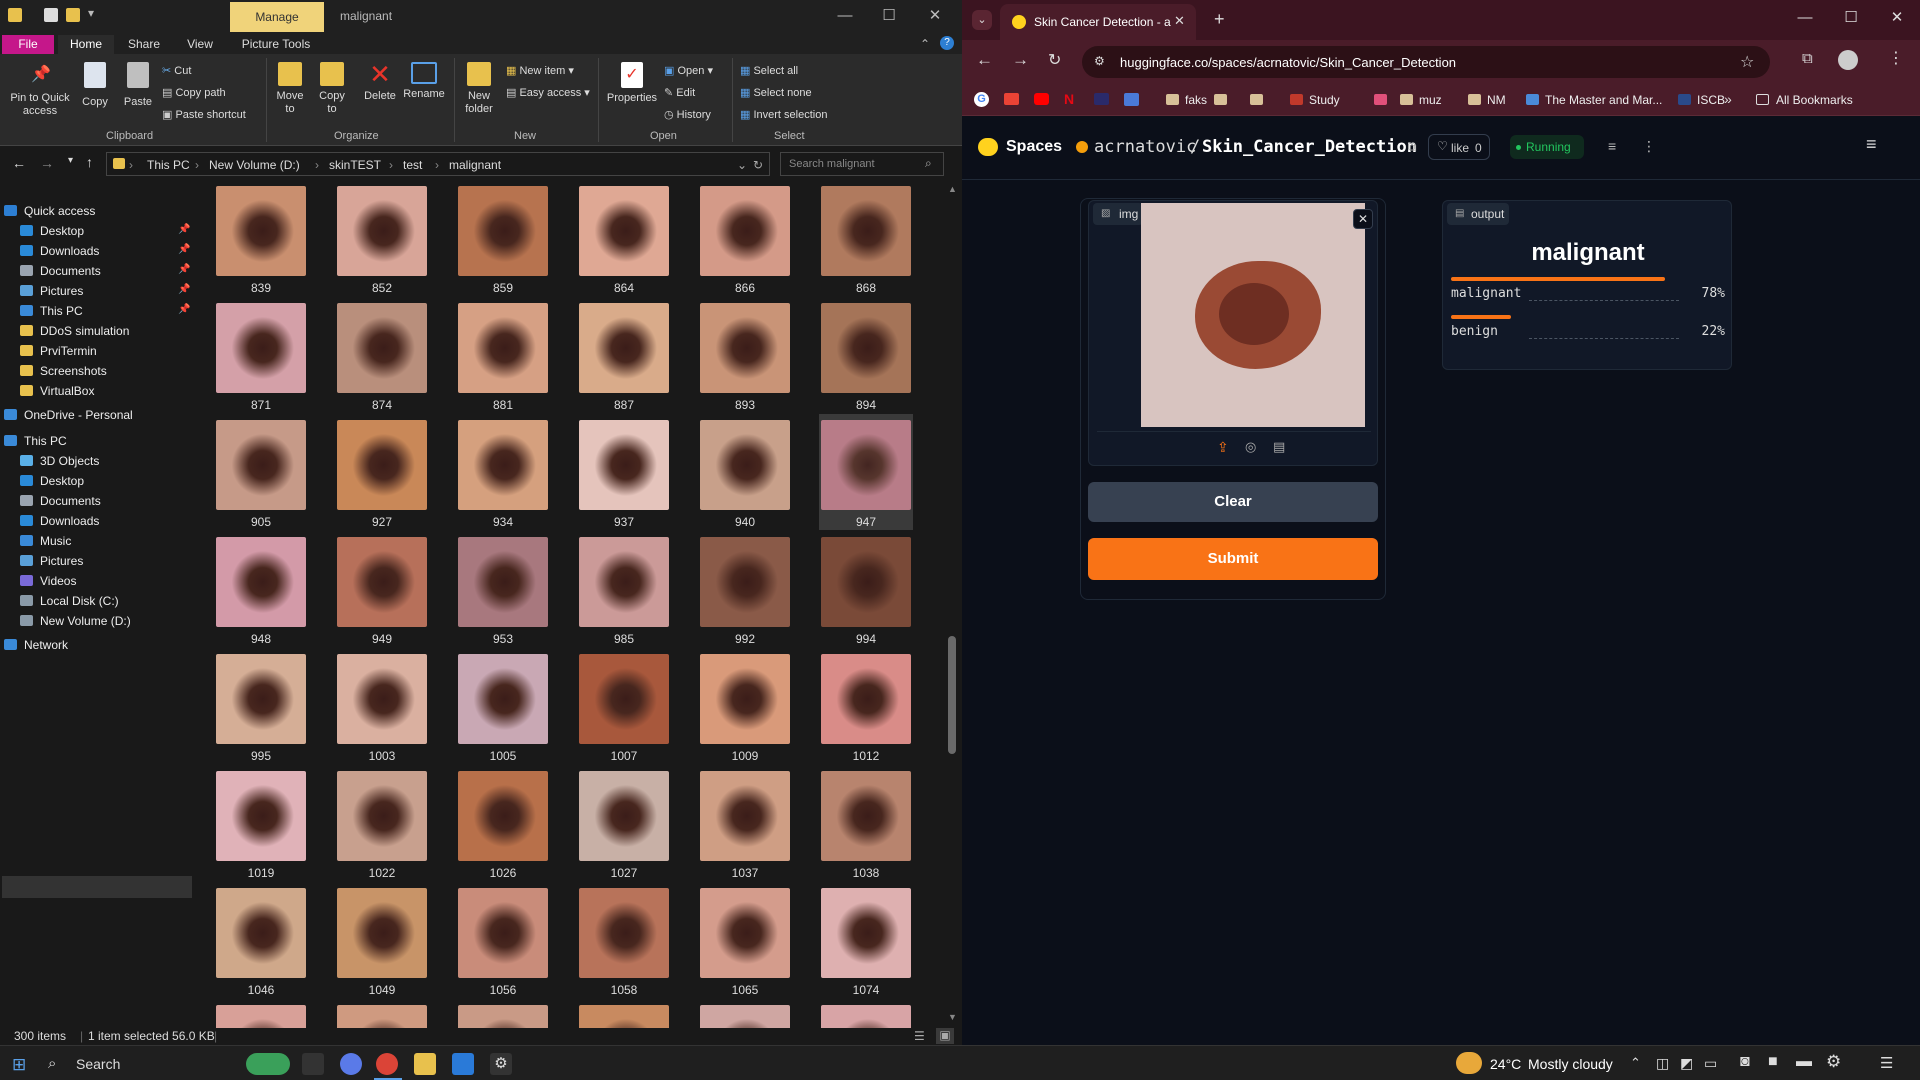 The height and width of the screenshot is (1080, 1920). What do you see at coordinates (261, 940) in the screenshot?
I see `file-thumbnail: 1046` at bounding box center [261, 940].